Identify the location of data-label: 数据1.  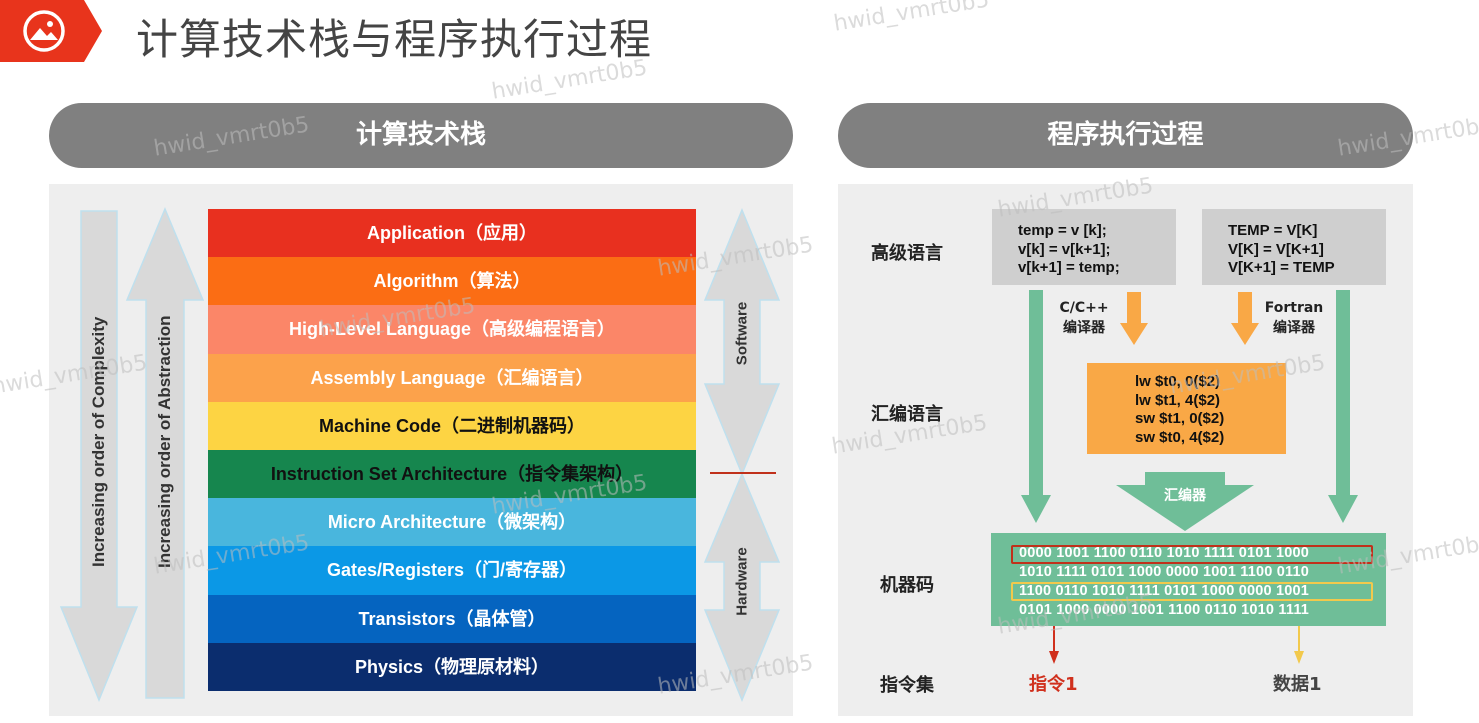
(1297, 684).